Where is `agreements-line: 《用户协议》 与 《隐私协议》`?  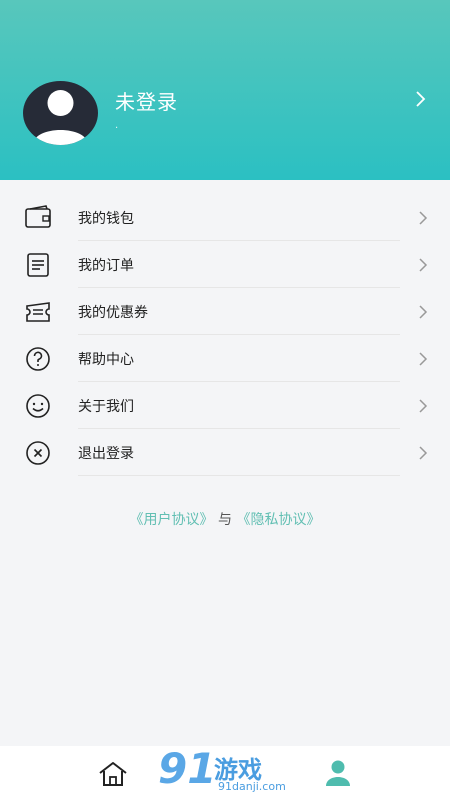 agreements-line: 《用户协议》 与 《隐私协议》 is located at coordinates (225, 519).